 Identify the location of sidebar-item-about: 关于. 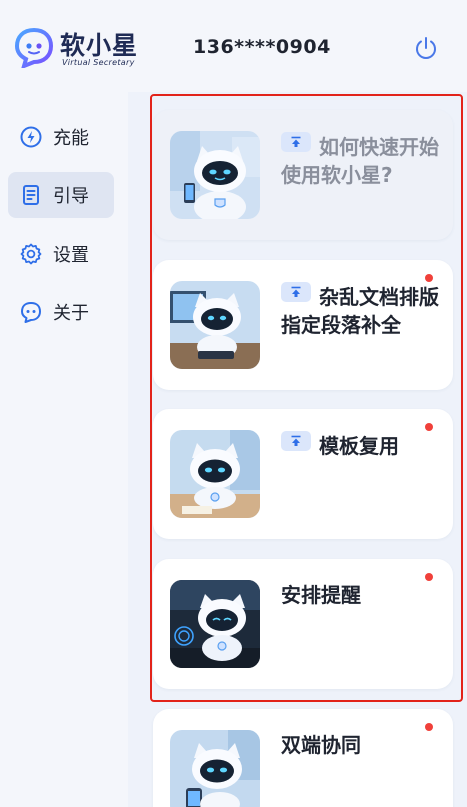
(61, 312).